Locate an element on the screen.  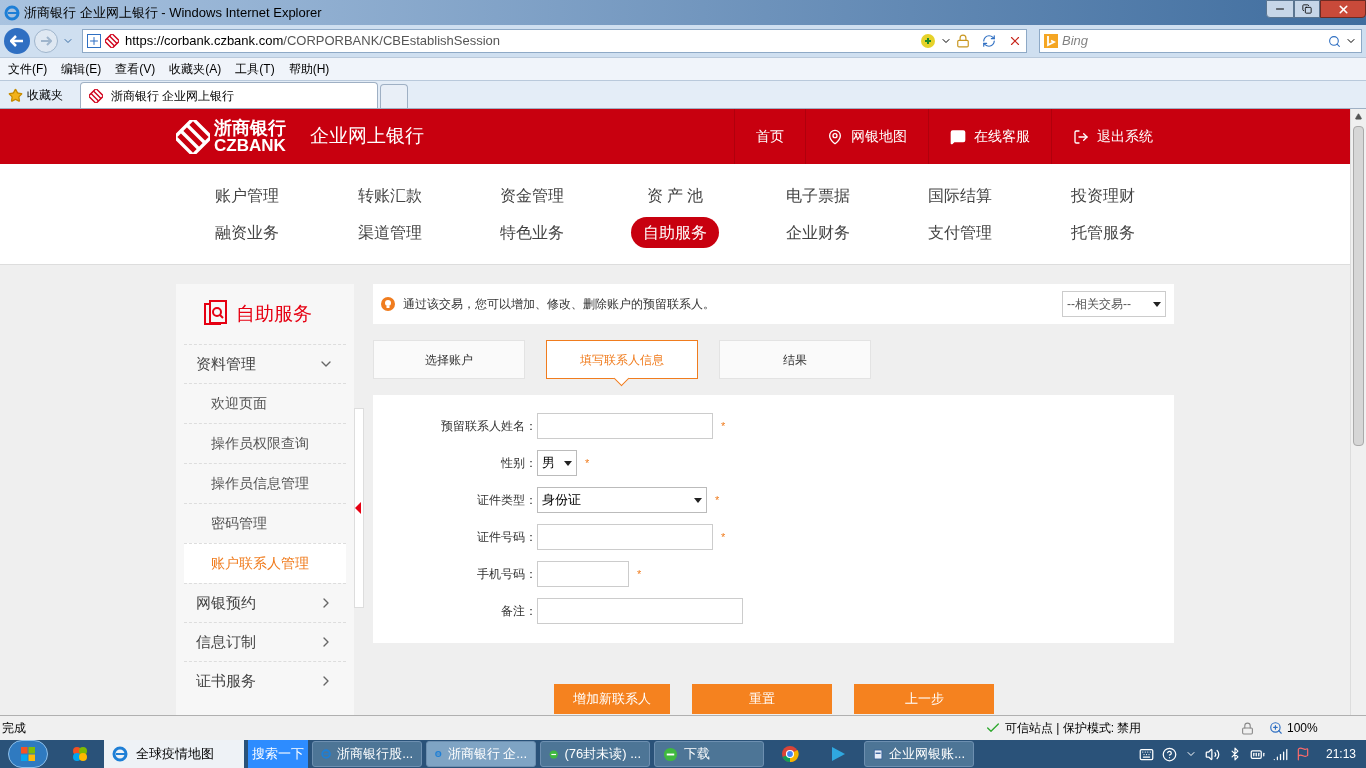
field-label: 证件号码： is located at coordinates (506, 537).